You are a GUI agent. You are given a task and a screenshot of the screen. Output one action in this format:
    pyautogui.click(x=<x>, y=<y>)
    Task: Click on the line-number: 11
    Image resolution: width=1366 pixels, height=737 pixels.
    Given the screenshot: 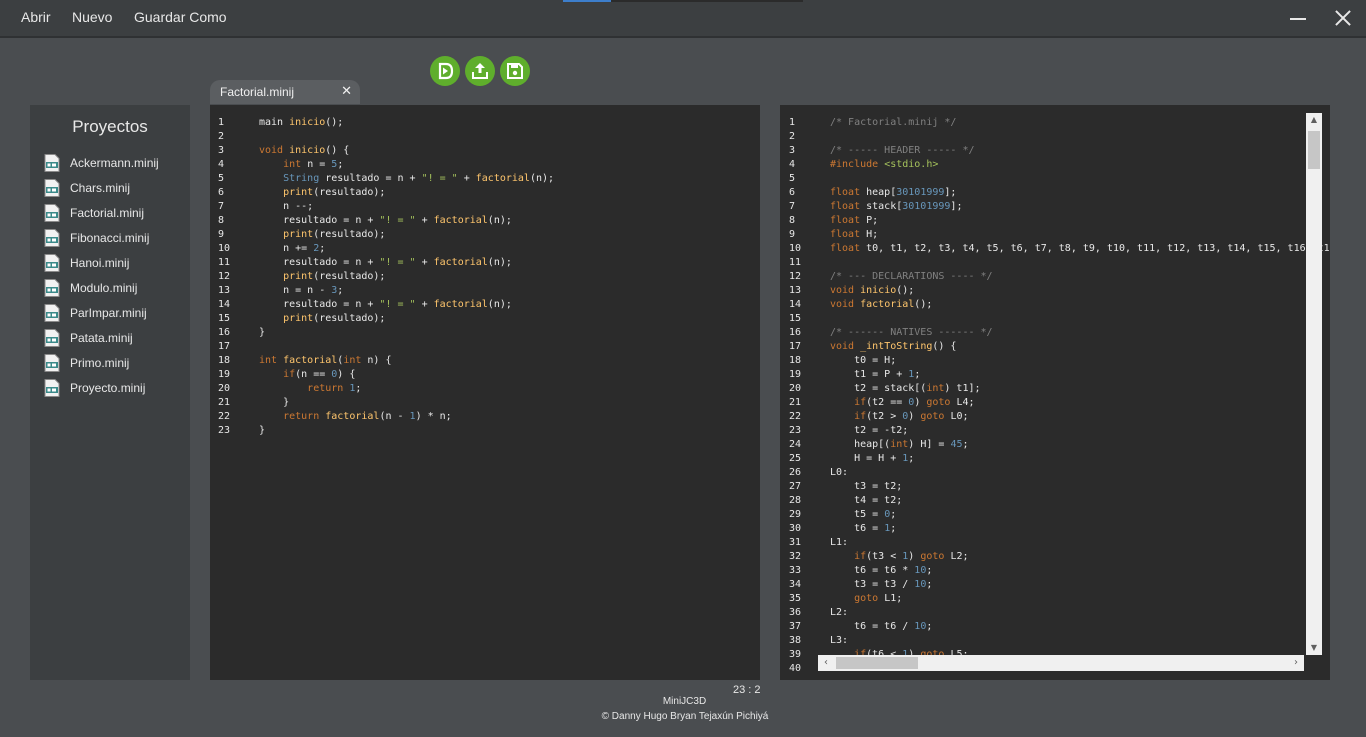 What is the action you would take?
    pyautogui.click(x=224, y=262)
    